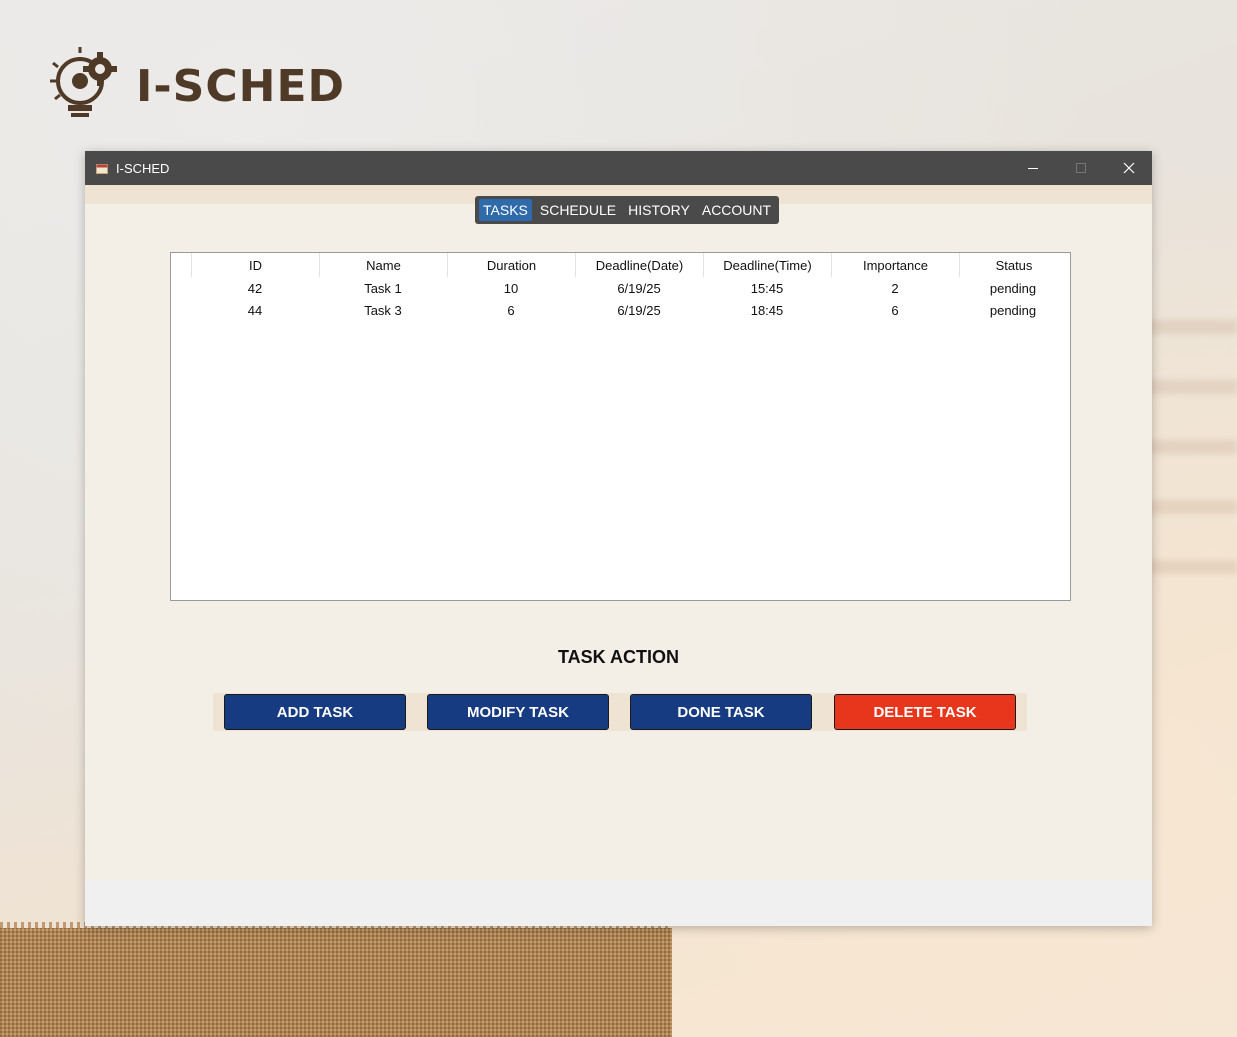 This screenshot has width=1237, height=1037. I want to click on lightbulb-gear-icon, so click(86, 86).